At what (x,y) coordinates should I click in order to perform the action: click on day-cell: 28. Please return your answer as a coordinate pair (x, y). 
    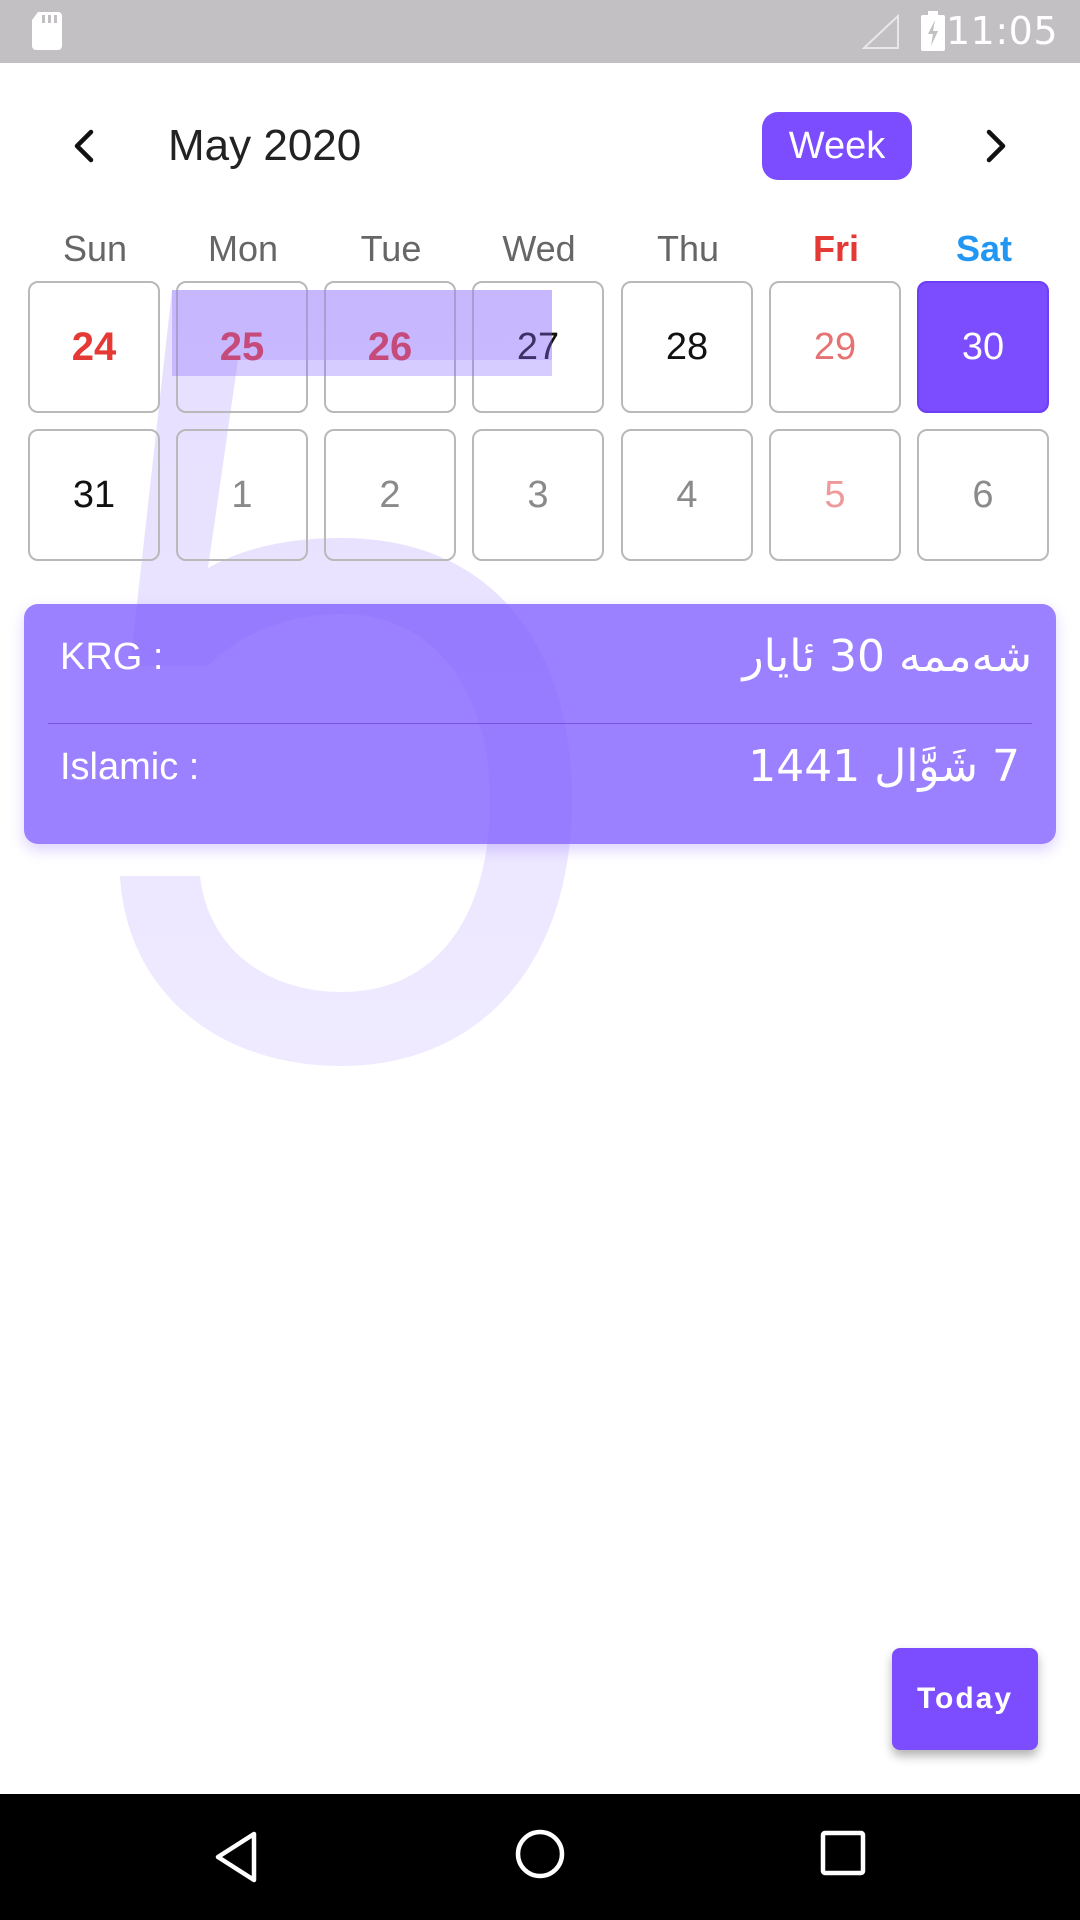
    Looking at the image, I should click on (687, 347).